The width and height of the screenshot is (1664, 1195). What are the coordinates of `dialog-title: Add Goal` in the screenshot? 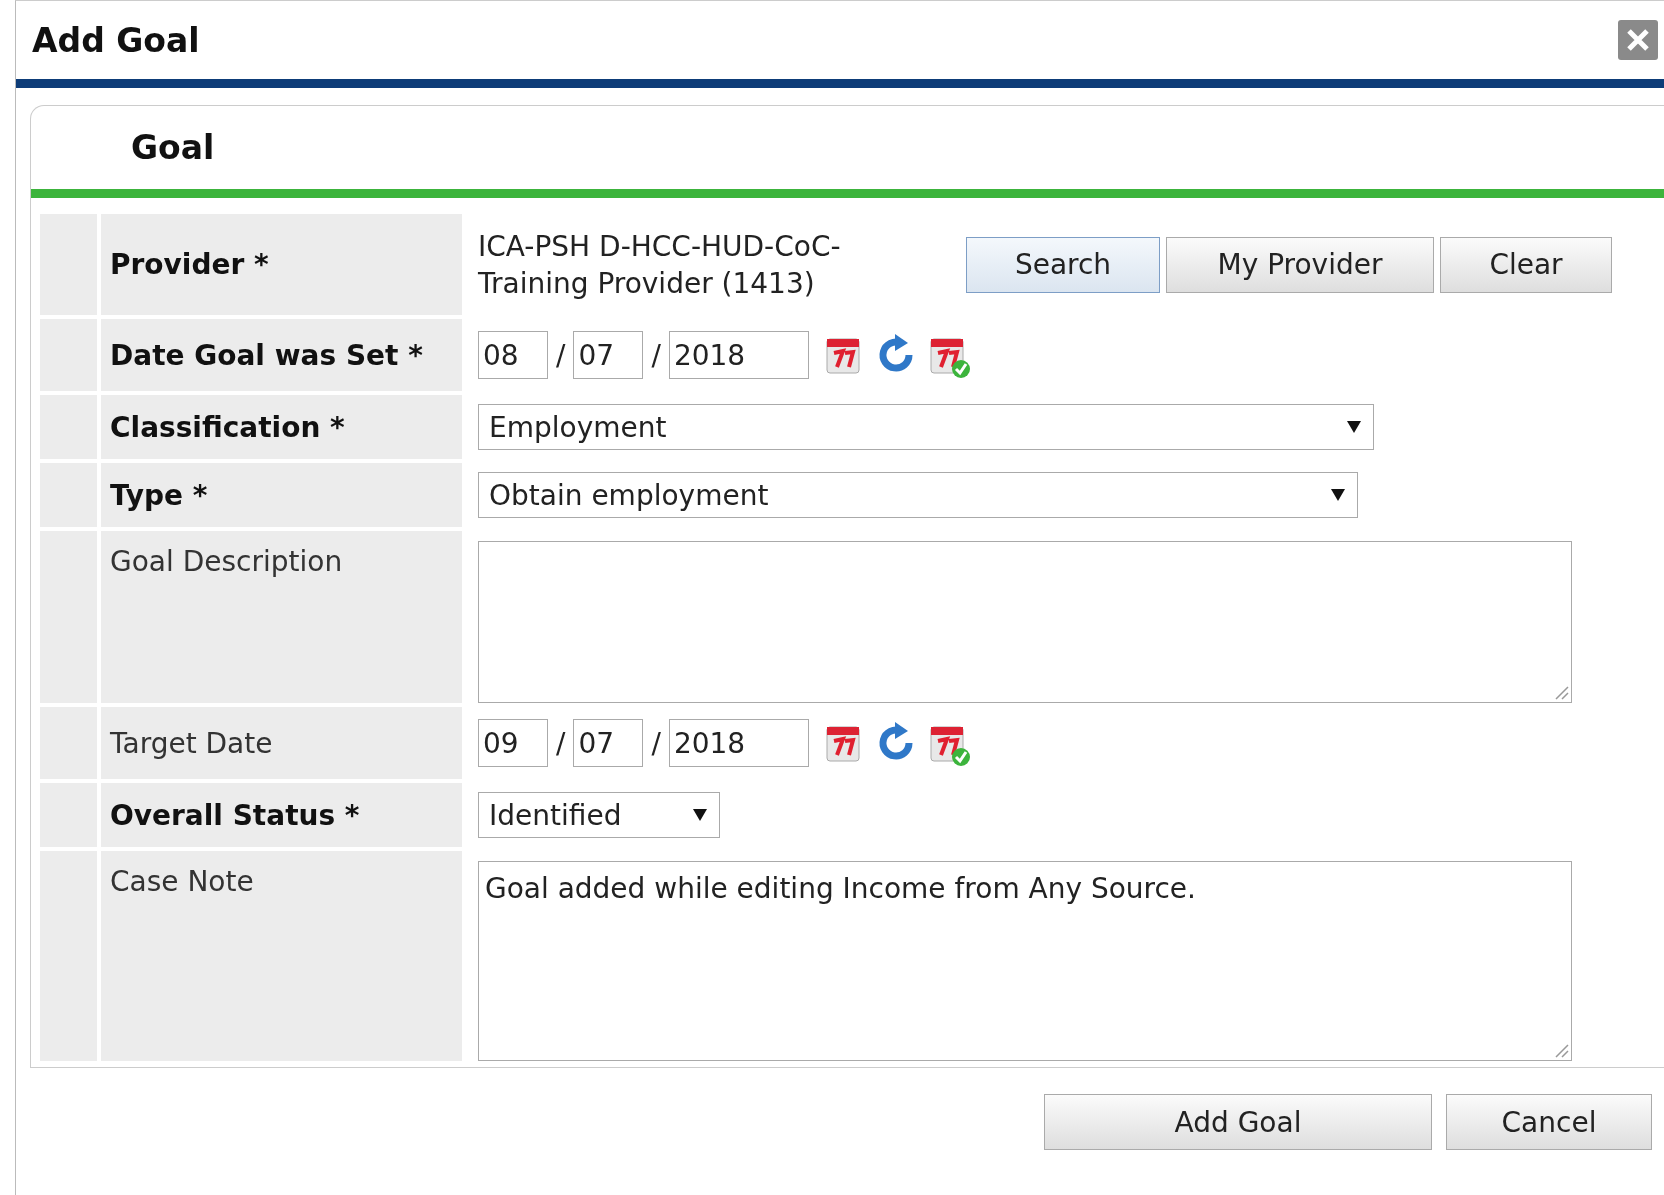 It's located at (116, 40).